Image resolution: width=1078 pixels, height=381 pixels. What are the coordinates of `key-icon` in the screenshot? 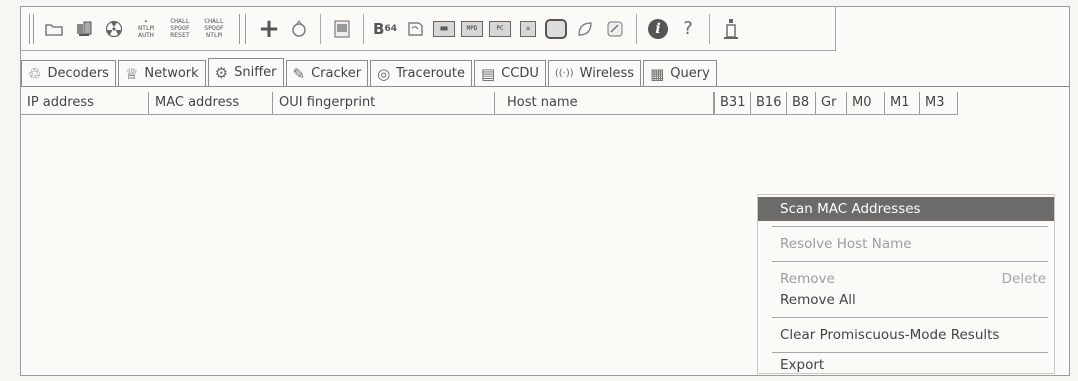 It's located at (615, 29).